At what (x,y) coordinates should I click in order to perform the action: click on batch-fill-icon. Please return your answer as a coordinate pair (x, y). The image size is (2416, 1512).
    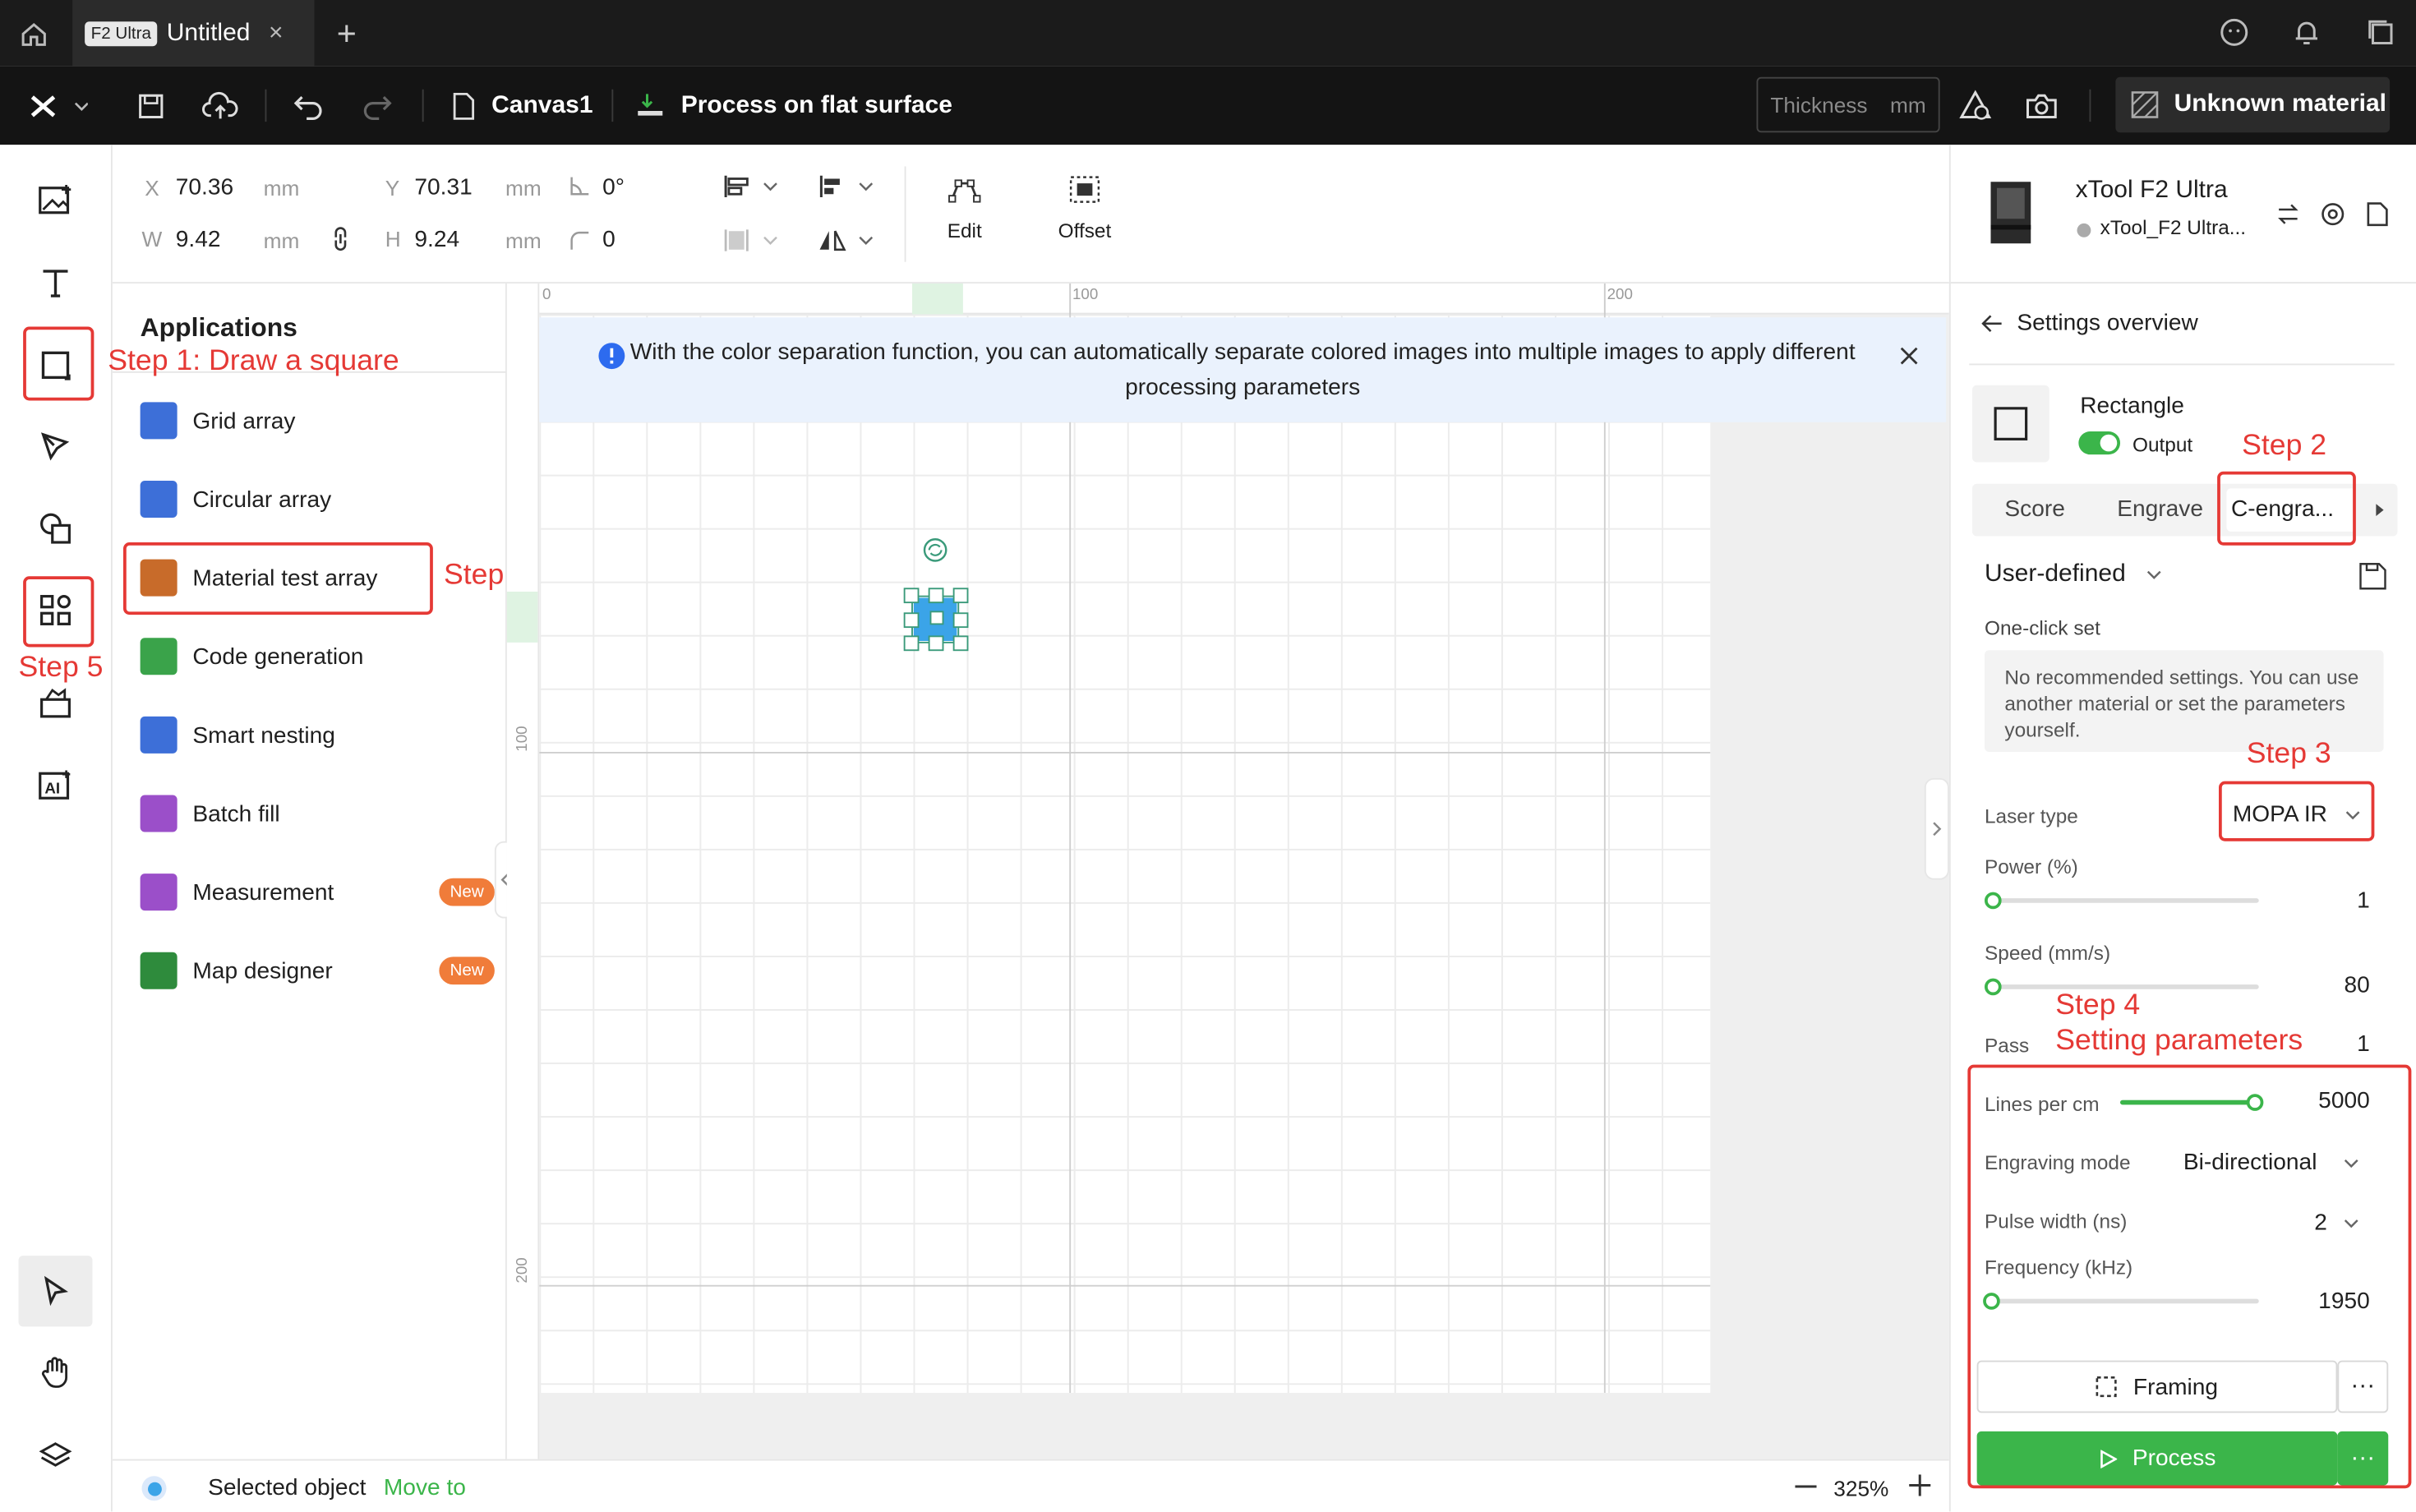
    Looking at the image, I should click on (159, 814).